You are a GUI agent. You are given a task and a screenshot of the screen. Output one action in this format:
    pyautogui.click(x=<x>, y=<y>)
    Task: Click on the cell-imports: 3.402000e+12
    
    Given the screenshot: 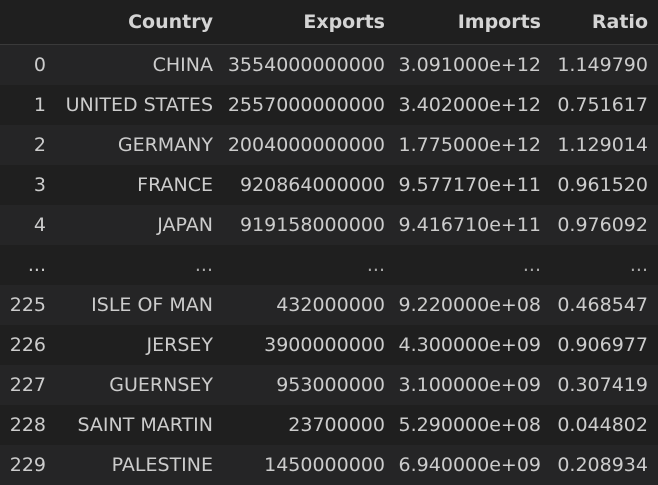 What is the action you would take?
    pyautogui.click(x=473, y=105)
    